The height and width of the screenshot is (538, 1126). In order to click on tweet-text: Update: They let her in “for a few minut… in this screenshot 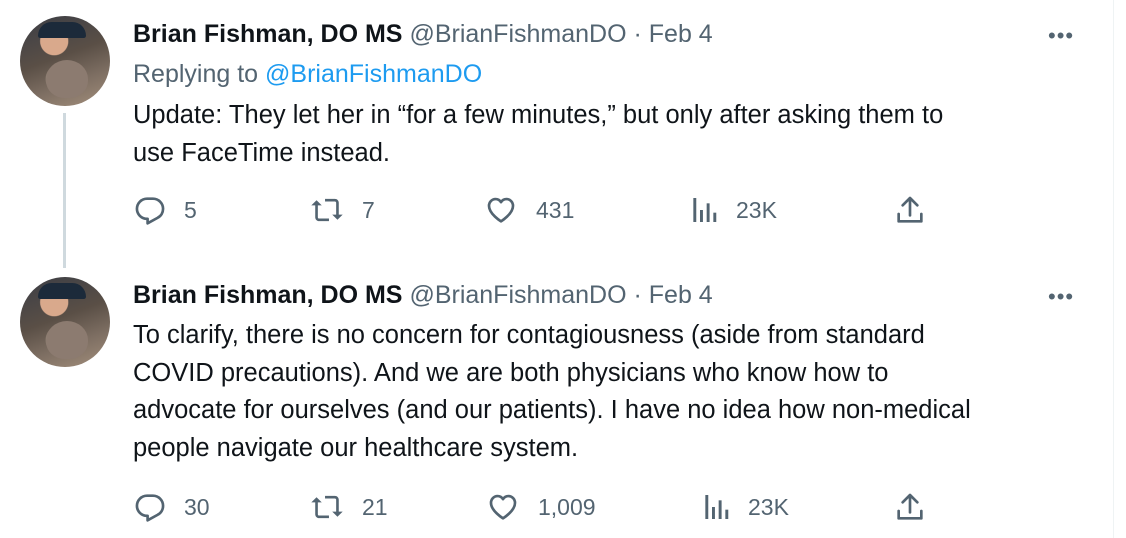, I will do `click(613, 134)`.